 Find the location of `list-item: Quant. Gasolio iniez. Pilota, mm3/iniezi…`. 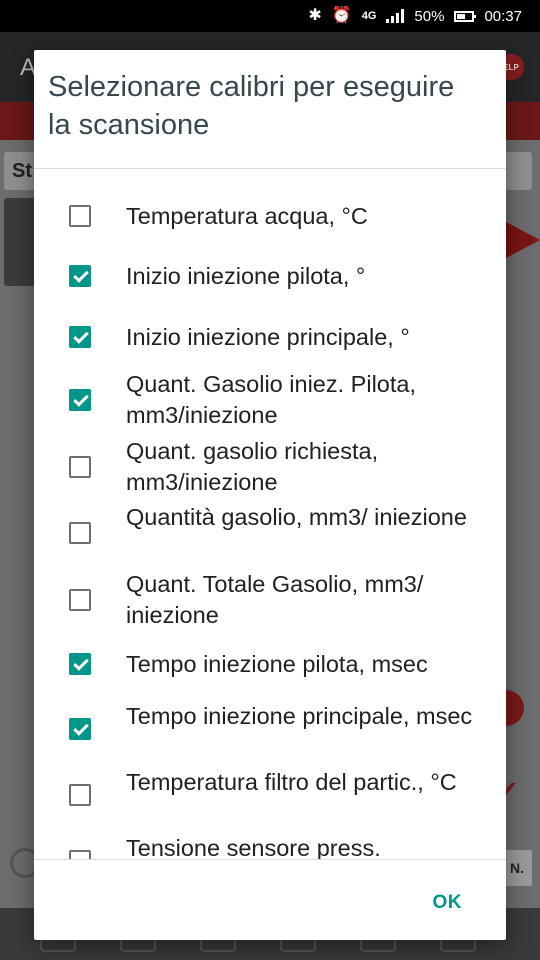

list-item: Quant. Gasolio iniez. Pilota, mm3/iniezi… is located at coordinates (270, 402).